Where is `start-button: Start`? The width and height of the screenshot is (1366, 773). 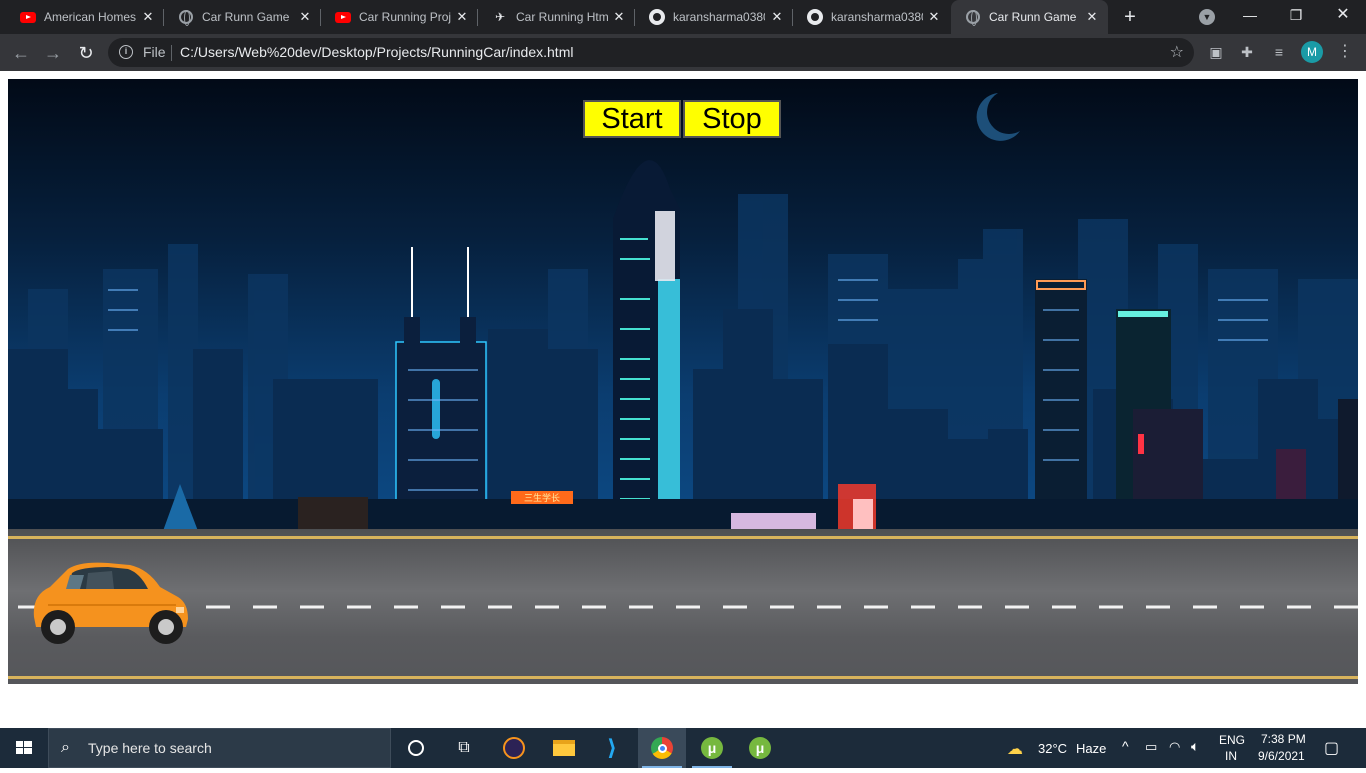
start-button: Start is located at coordinates (632, 119).